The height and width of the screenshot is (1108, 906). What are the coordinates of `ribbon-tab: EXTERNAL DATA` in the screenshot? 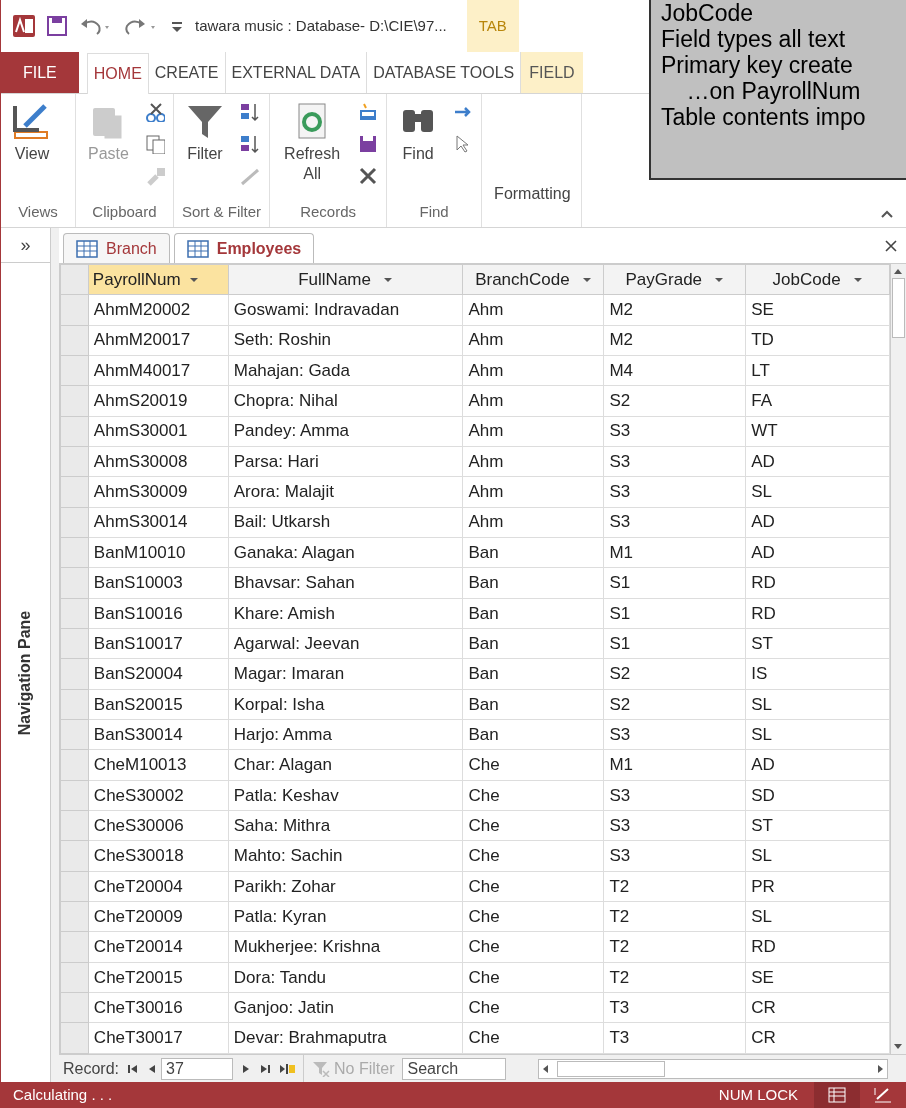 It's located at (296, 72).